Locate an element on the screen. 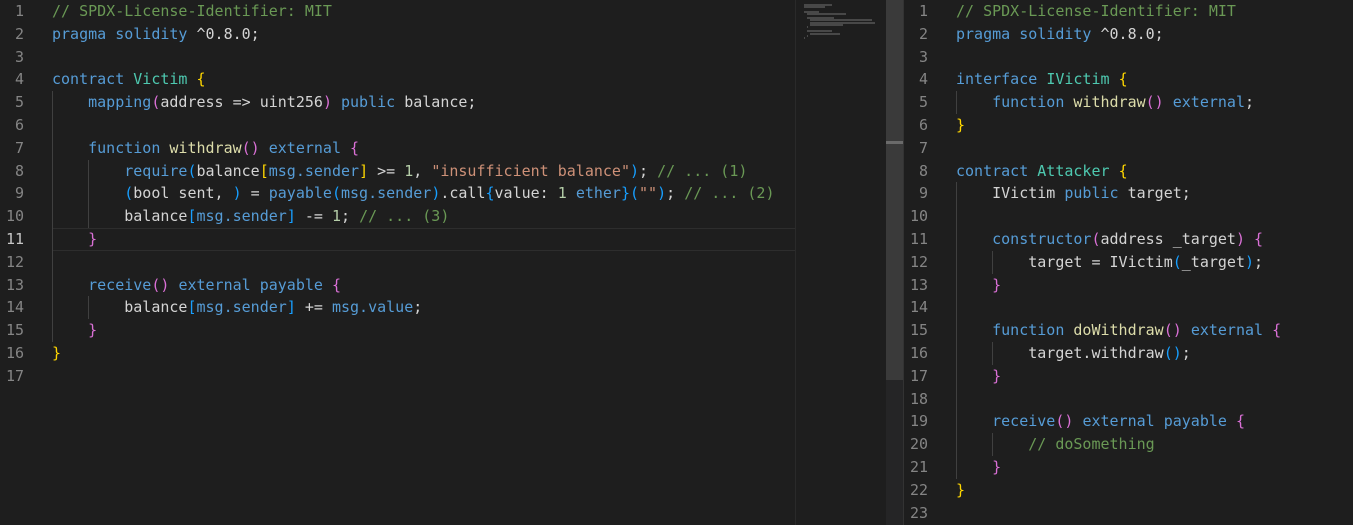  vertical-scrollbar is located at coordinates (894, 262).